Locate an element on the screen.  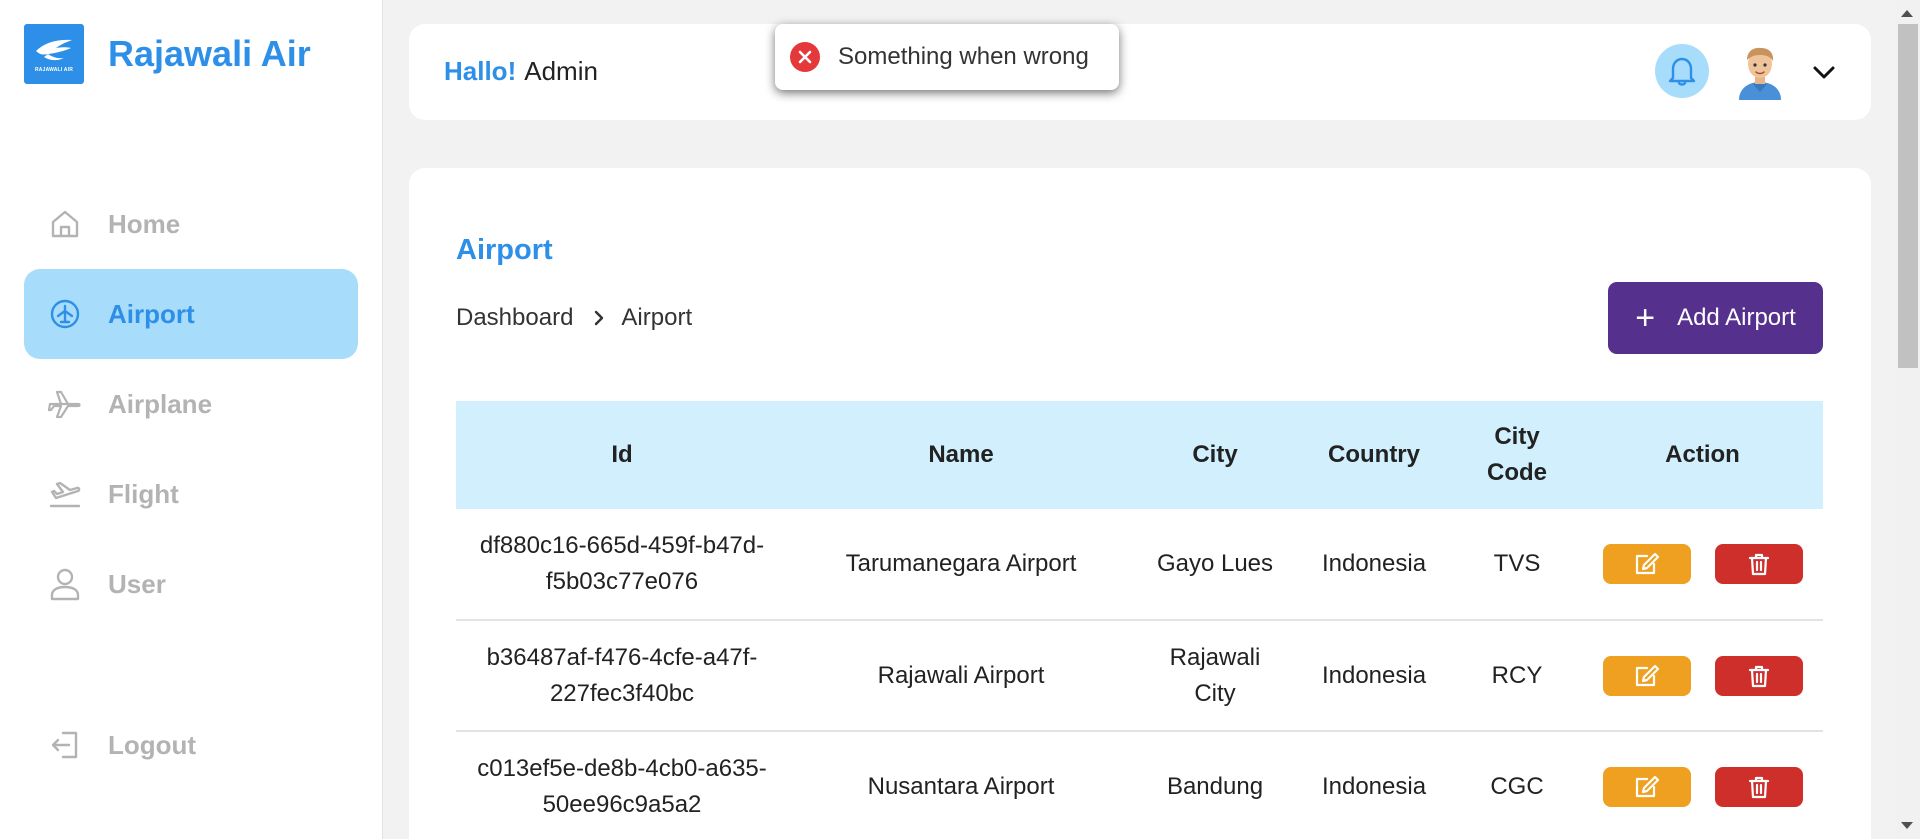
bell-icon is located at coordinates (1682, 71).